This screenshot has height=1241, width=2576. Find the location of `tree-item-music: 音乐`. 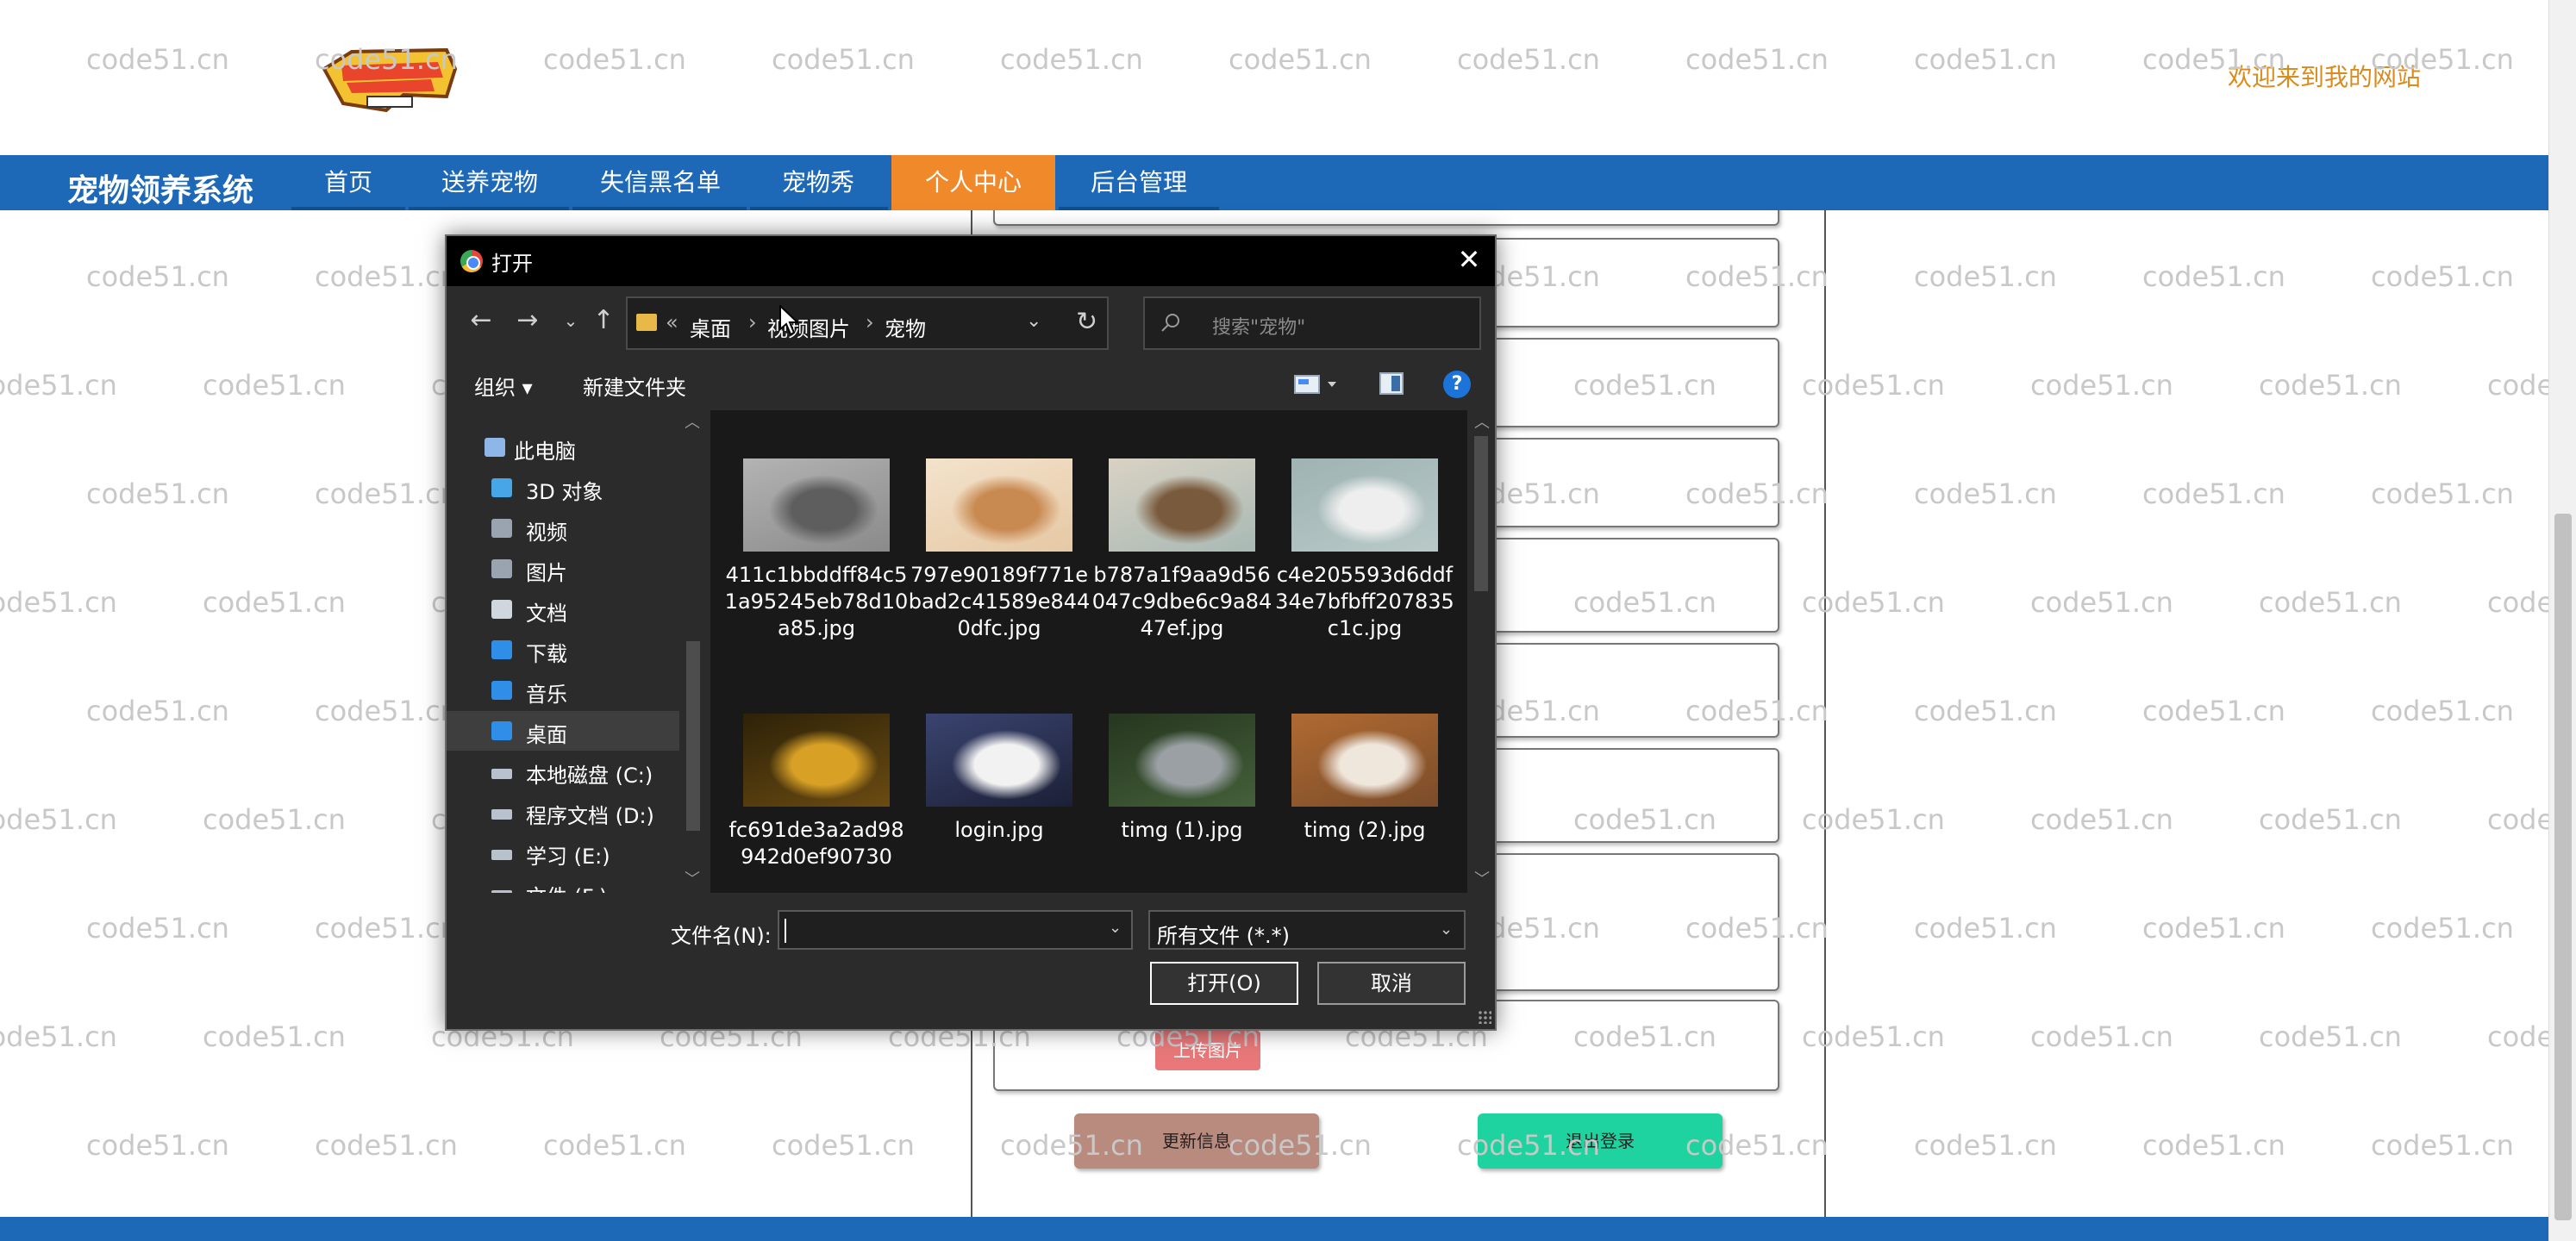

tree-item-music: 音乐 is located at coordinates (563, 690).